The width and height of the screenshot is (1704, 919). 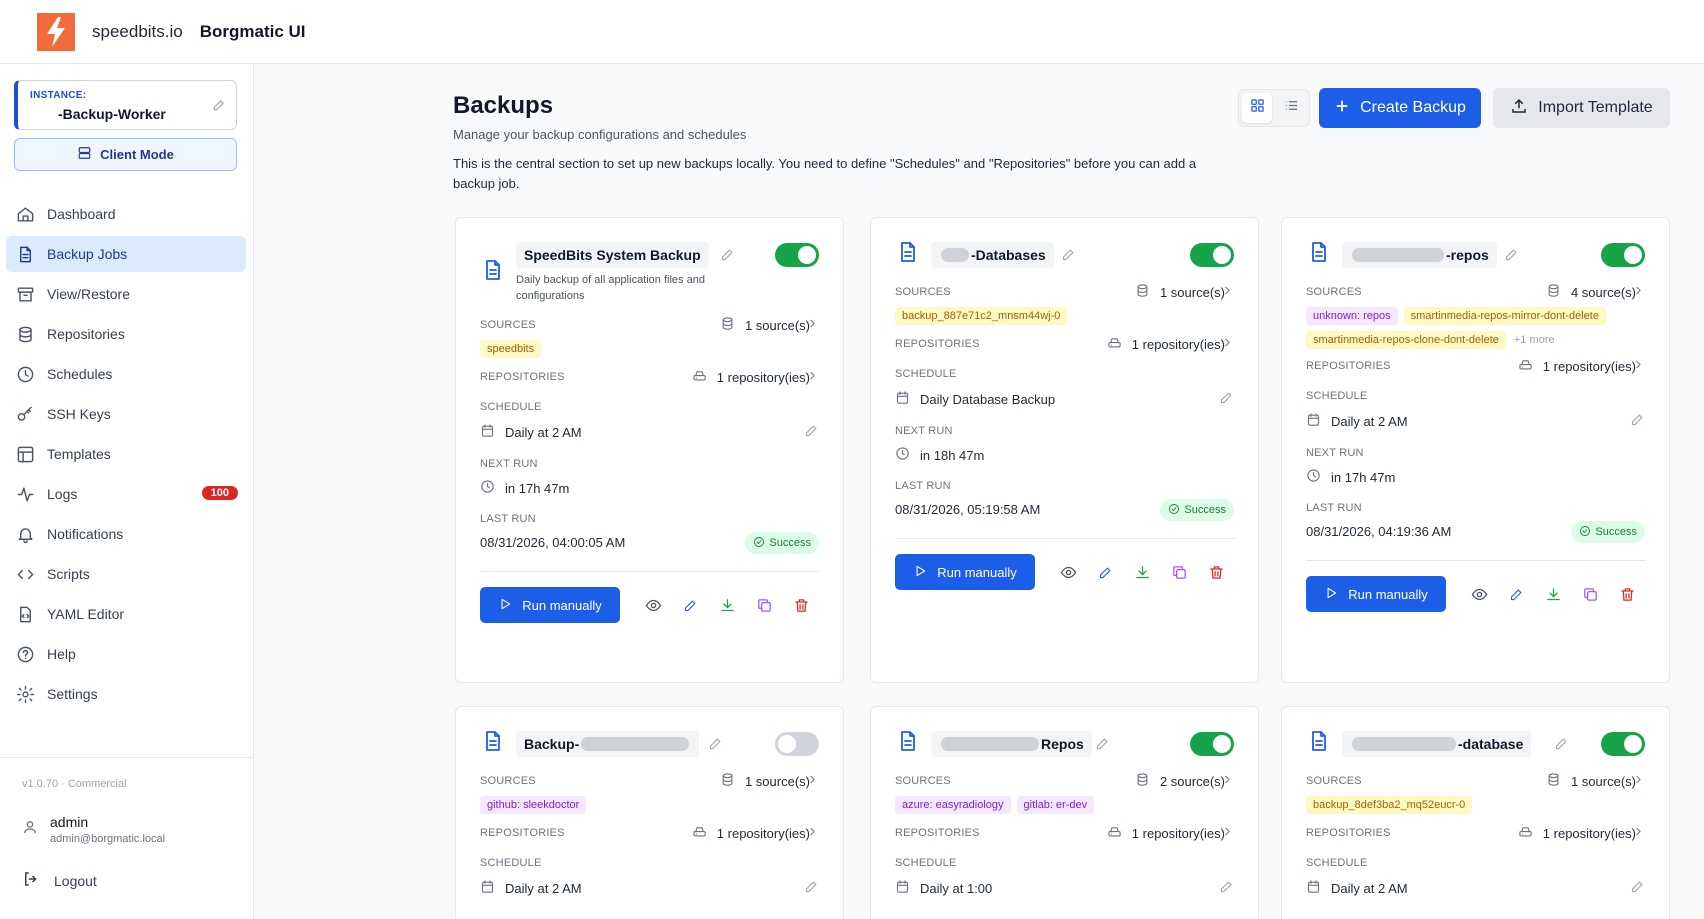 I want to click on sidebar-item-repositories: Repositories, so click(x=126, y=334).